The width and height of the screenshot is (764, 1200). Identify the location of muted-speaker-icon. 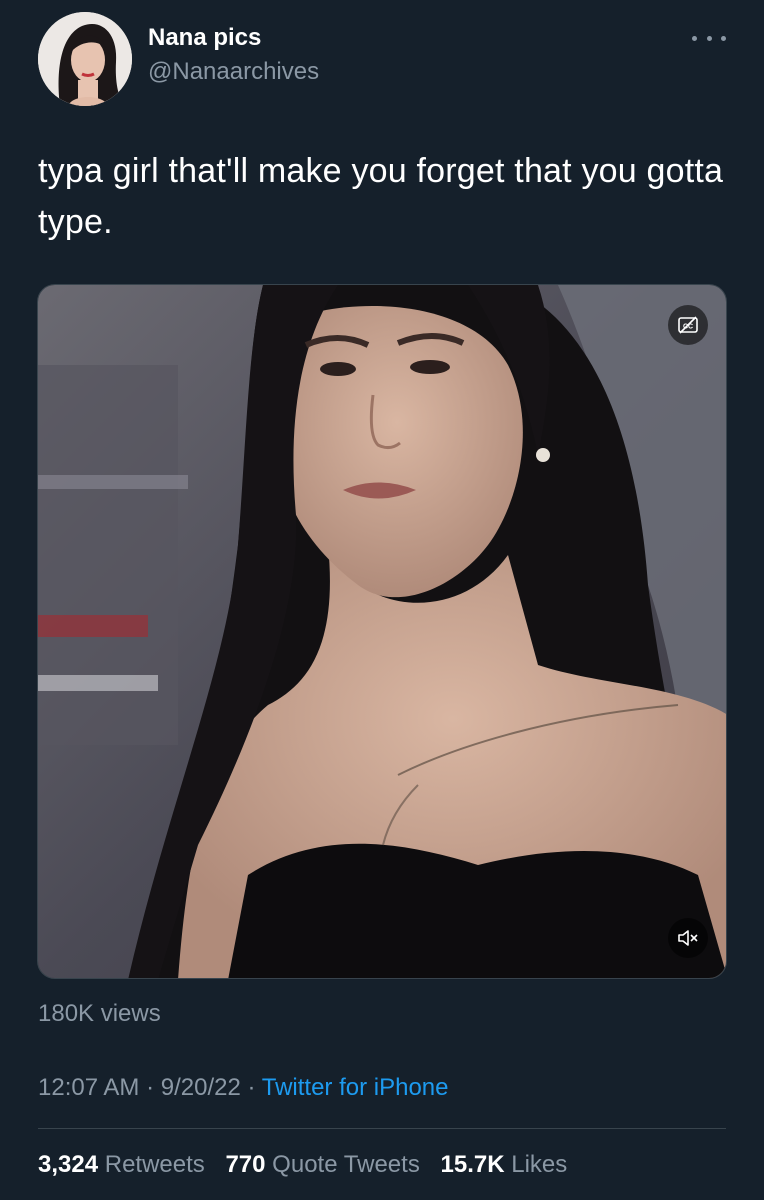
(688, 938).